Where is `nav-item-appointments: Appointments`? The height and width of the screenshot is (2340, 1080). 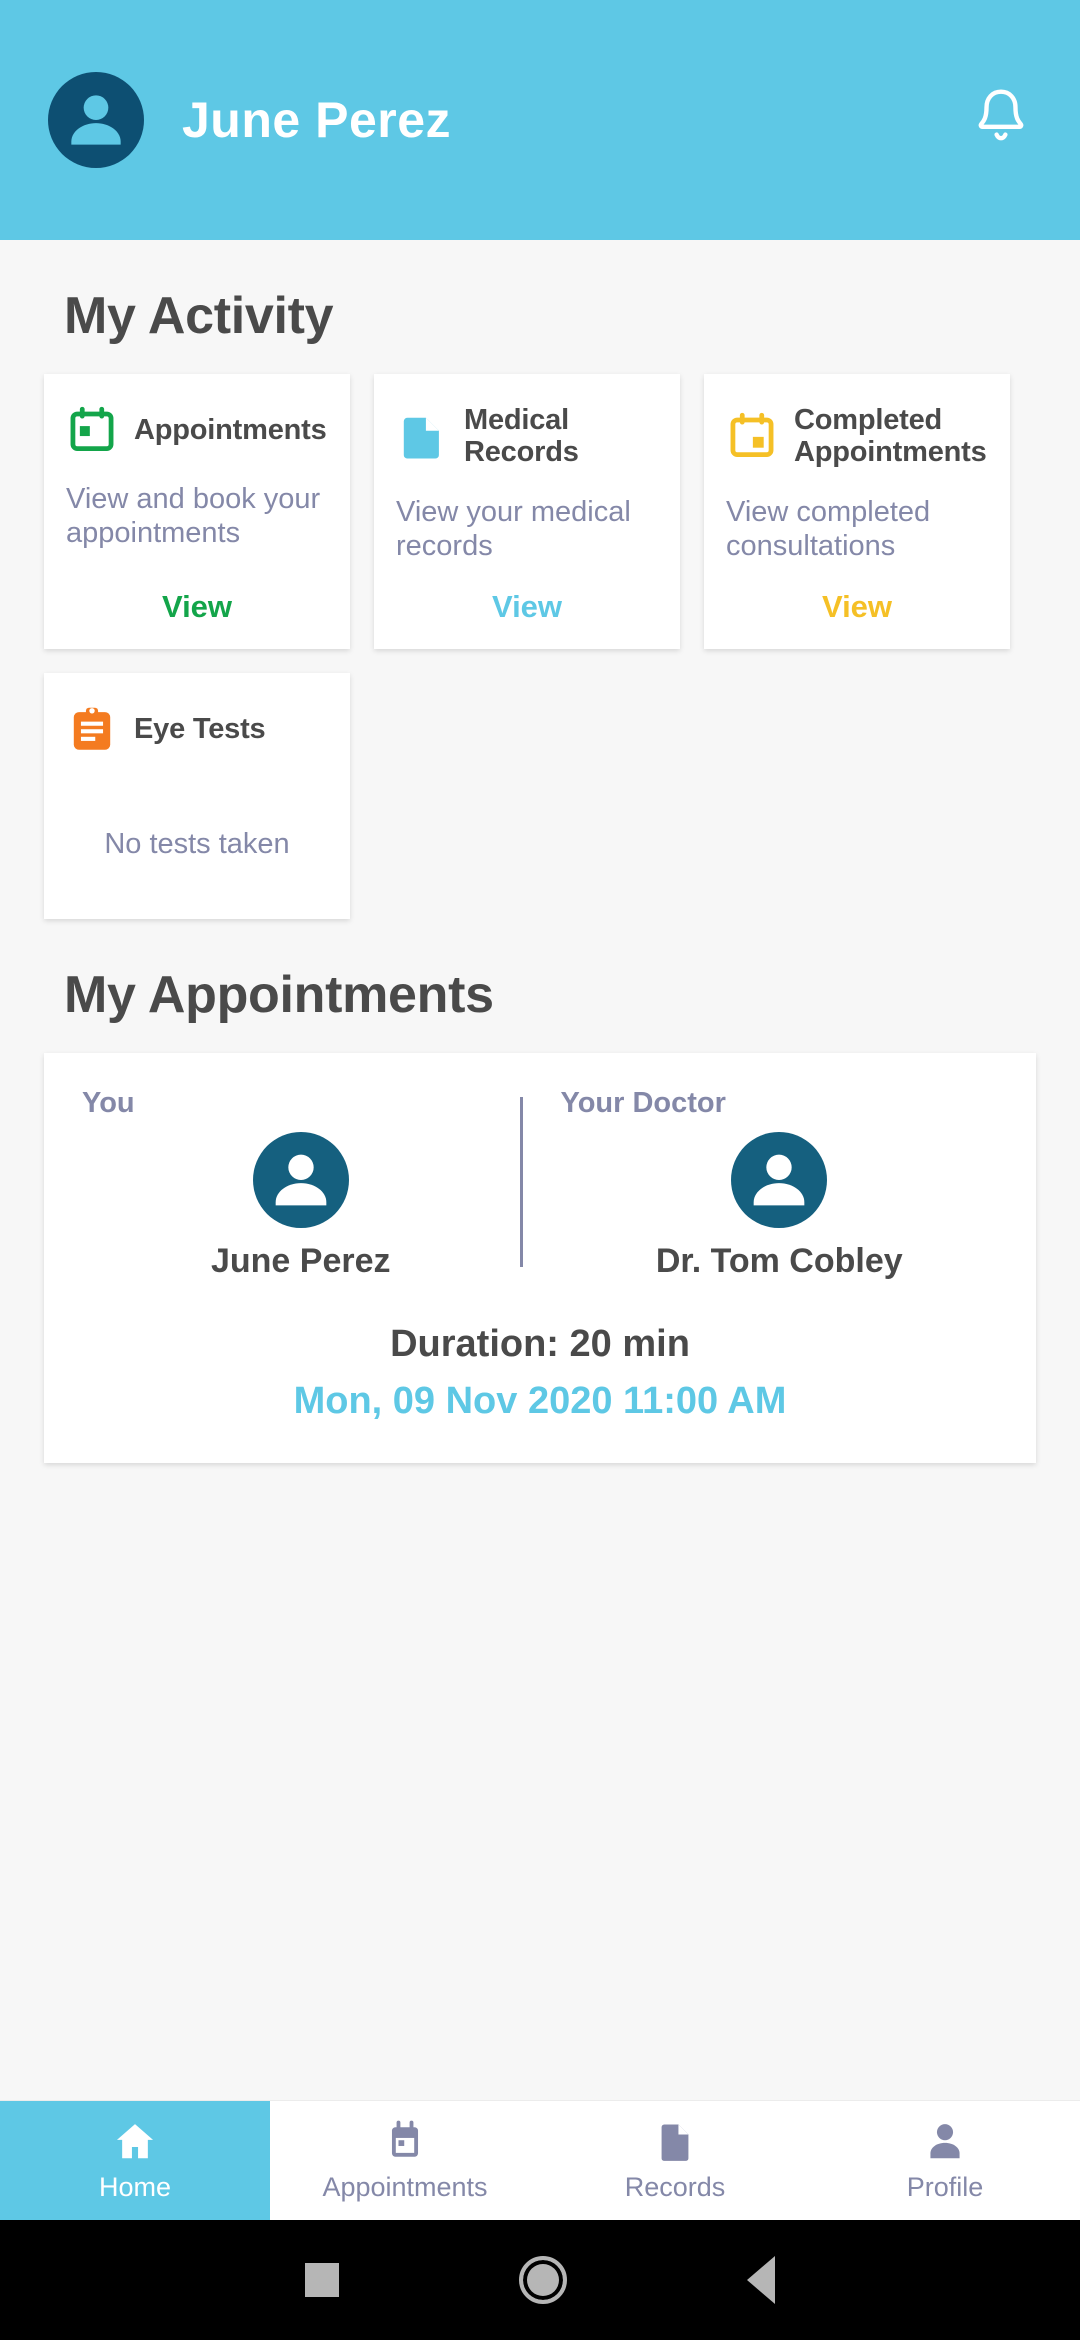 nav-item-appointments: Appointments is located at coordinates (405, 2160).